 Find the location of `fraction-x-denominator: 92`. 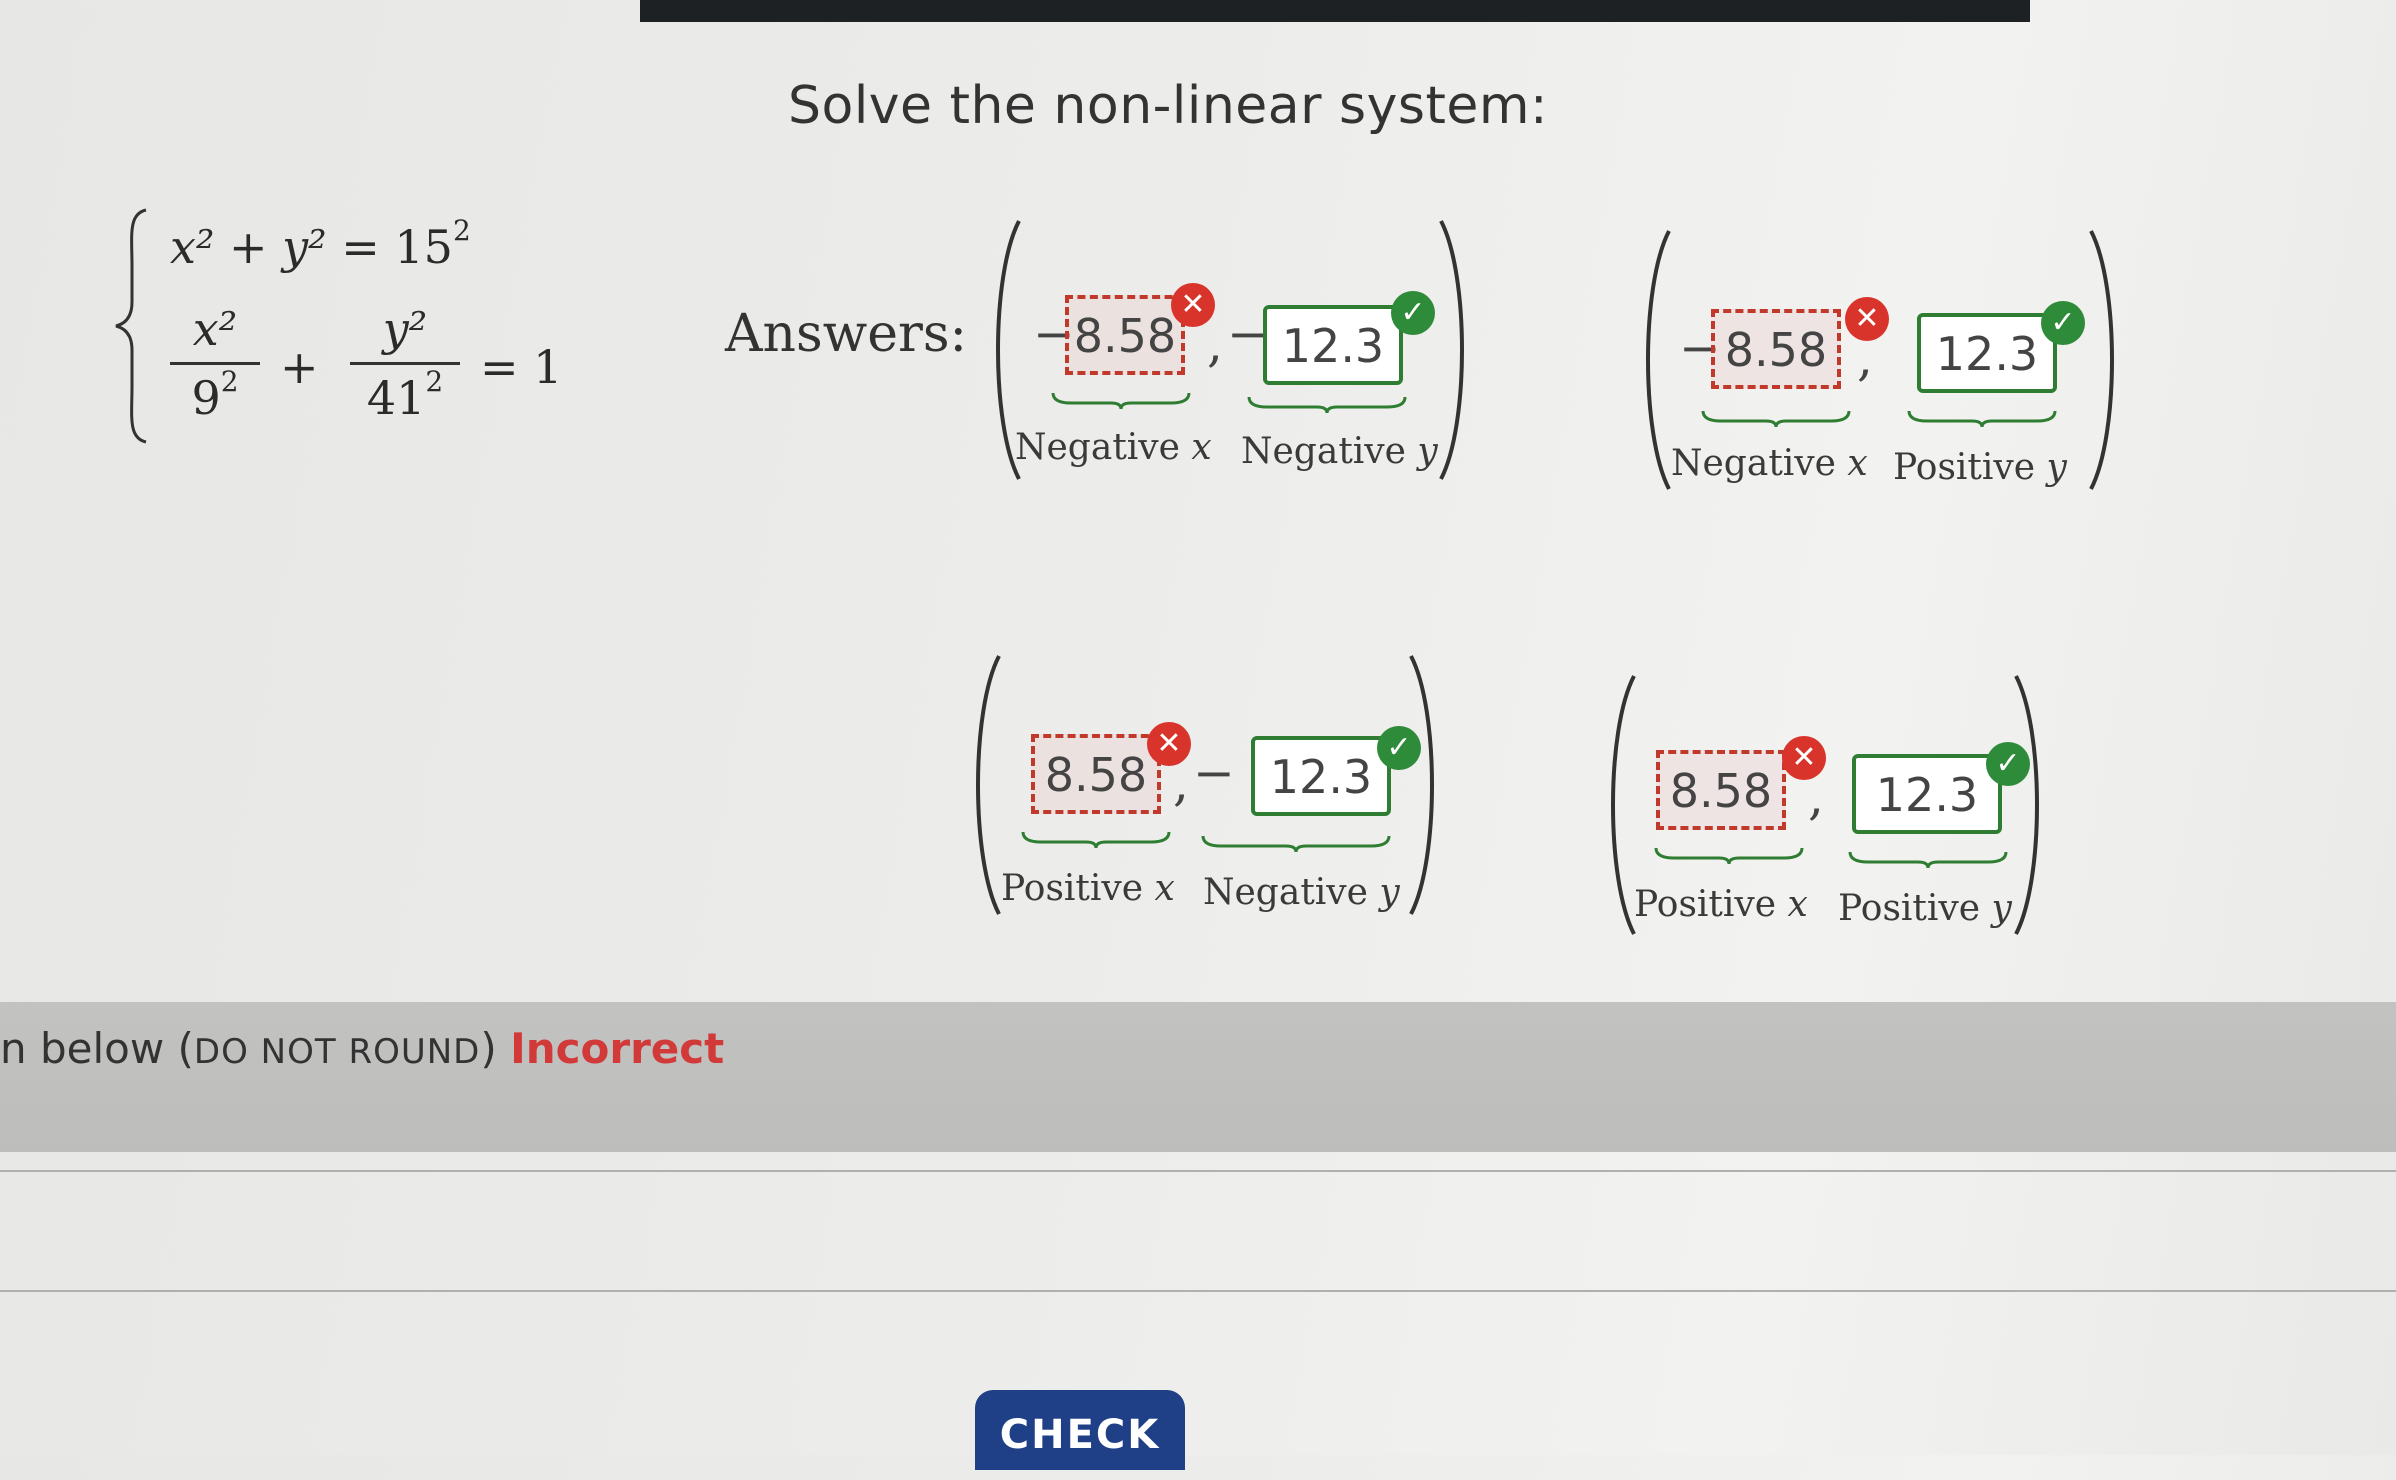

fraction-x-denominator: 92 is located at coordinates (215, 393).